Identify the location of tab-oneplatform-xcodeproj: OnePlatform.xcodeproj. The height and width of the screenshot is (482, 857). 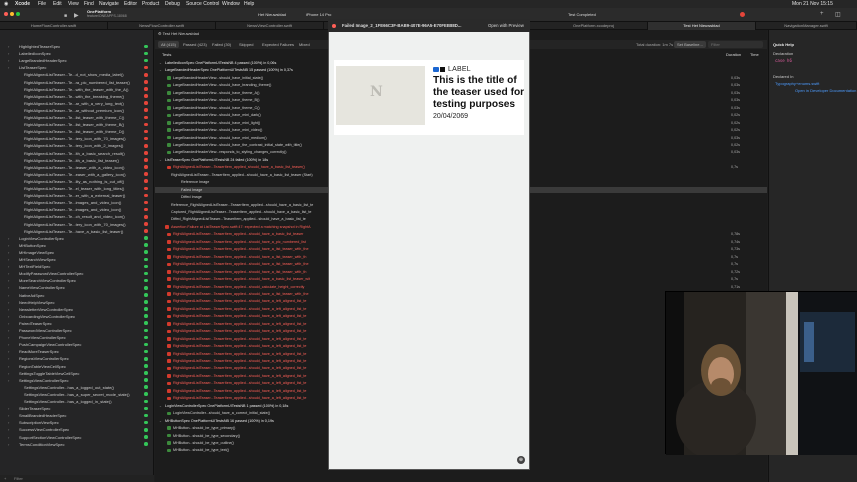
(594, 26).